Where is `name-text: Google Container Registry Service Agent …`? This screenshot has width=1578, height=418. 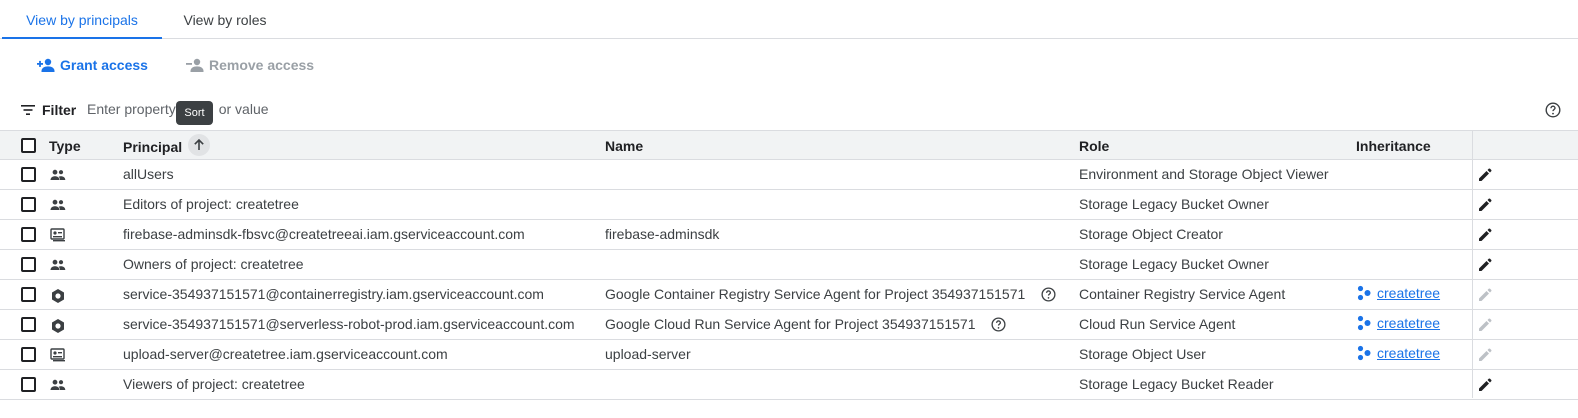 name-text: Google Container Registry Service Agent … is located at coordinates (815, 294).